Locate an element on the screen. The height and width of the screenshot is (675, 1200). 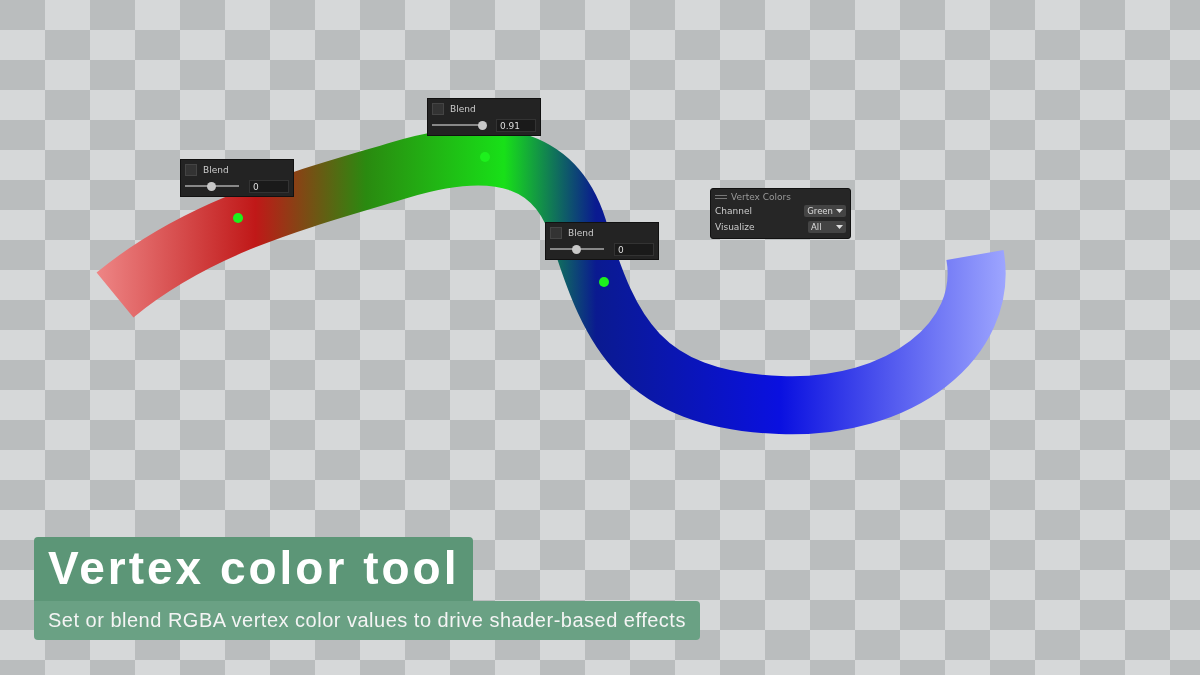
blend-value-field: 0.91 is located at coordinates (516, 125).